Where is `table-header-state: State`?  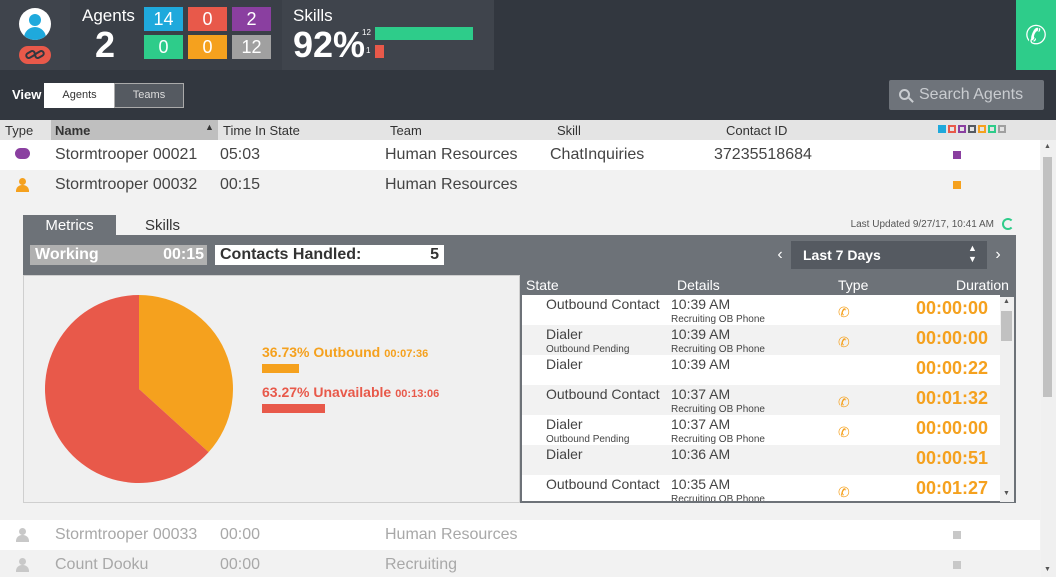 table-header-state: State is located at coordinates (542, 285).